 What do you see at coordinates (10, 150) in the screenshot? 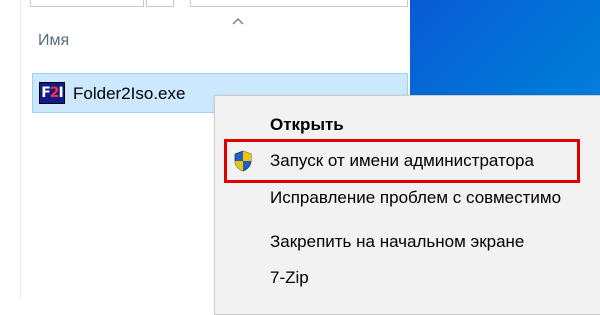
I see `navigation-pane` at bounding box center [10, 150].